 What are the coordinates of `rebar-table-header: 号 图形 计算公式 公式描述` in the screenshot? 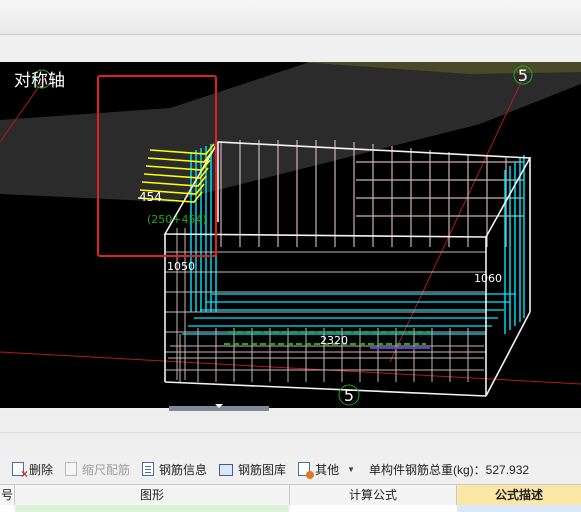 It's located at (290, 495).